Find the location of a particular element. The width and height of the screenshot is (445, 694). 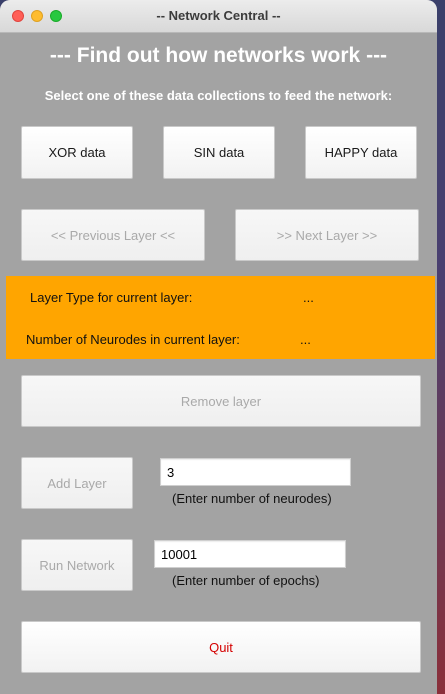

remove-layer-button: Remove layer is located at coordinates (221, 401).